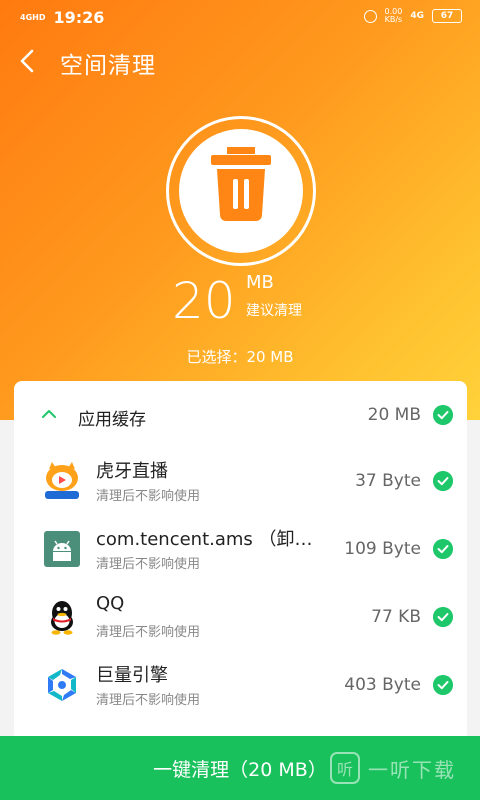 Image resolution: width=480 pixels, height=800 pixels. I want to click on page-title: 空间清理, so click(108, 66).